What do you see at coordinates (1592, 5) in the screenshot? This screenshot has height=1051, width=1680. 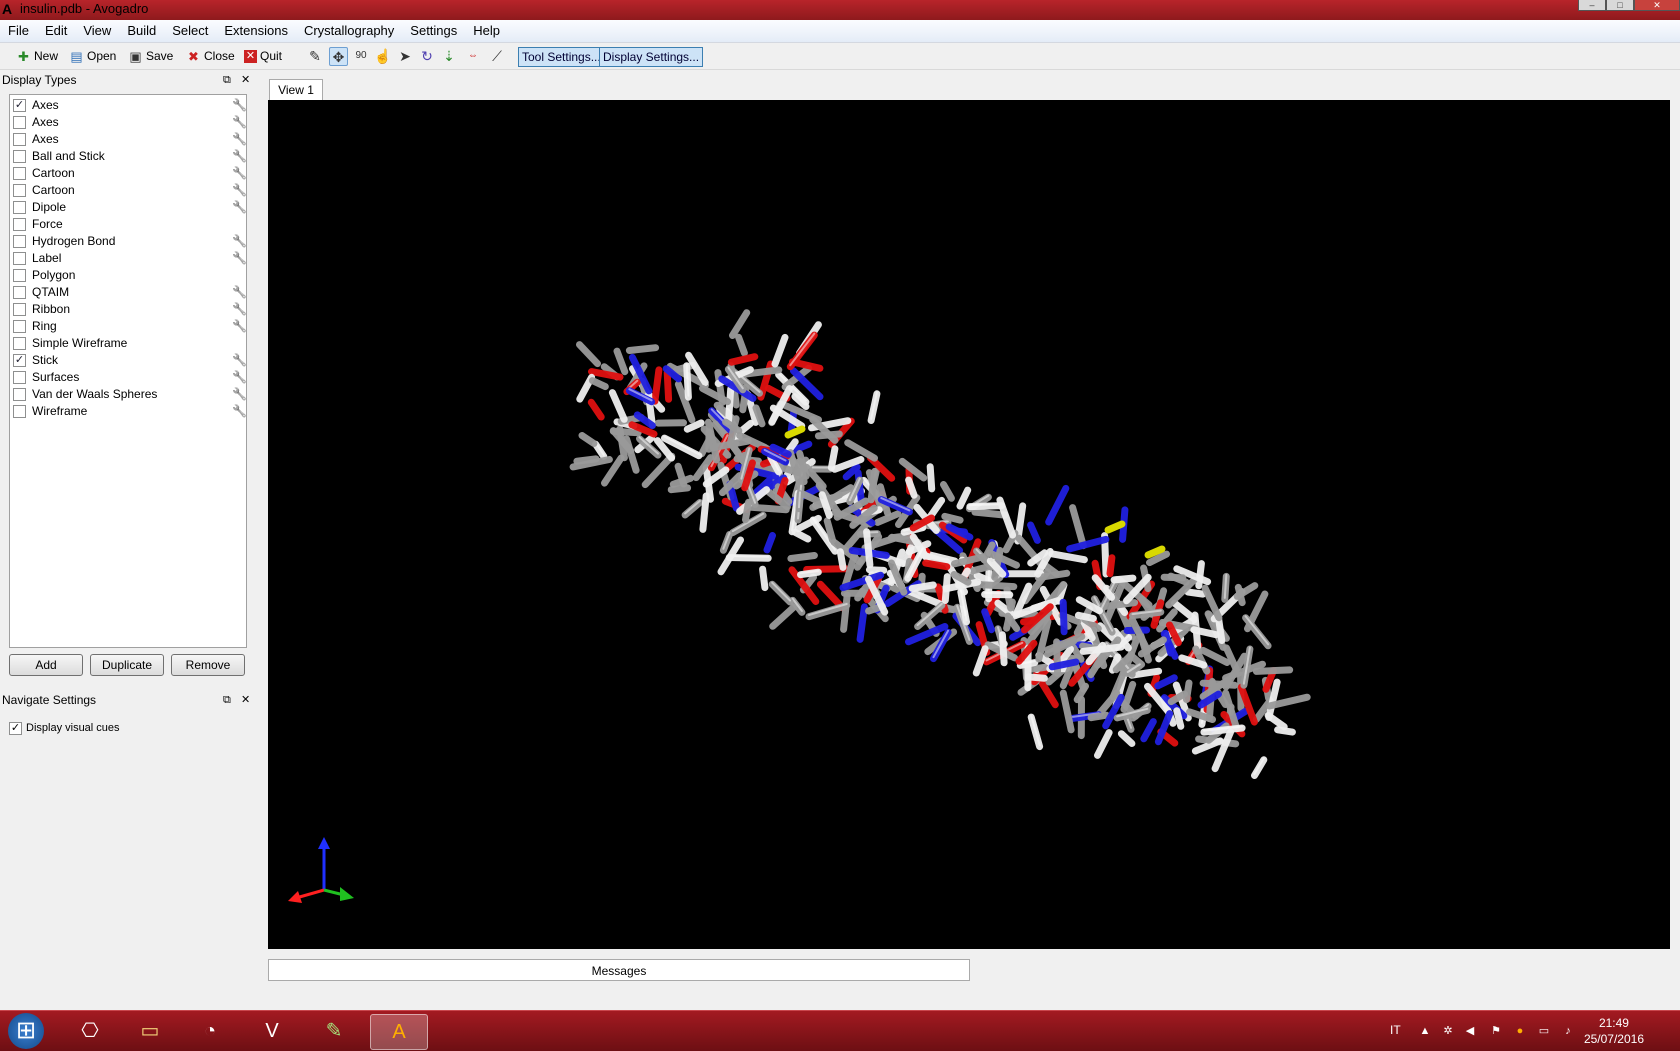 I see `minimize-button: –` at bounding box center [1592, 5].